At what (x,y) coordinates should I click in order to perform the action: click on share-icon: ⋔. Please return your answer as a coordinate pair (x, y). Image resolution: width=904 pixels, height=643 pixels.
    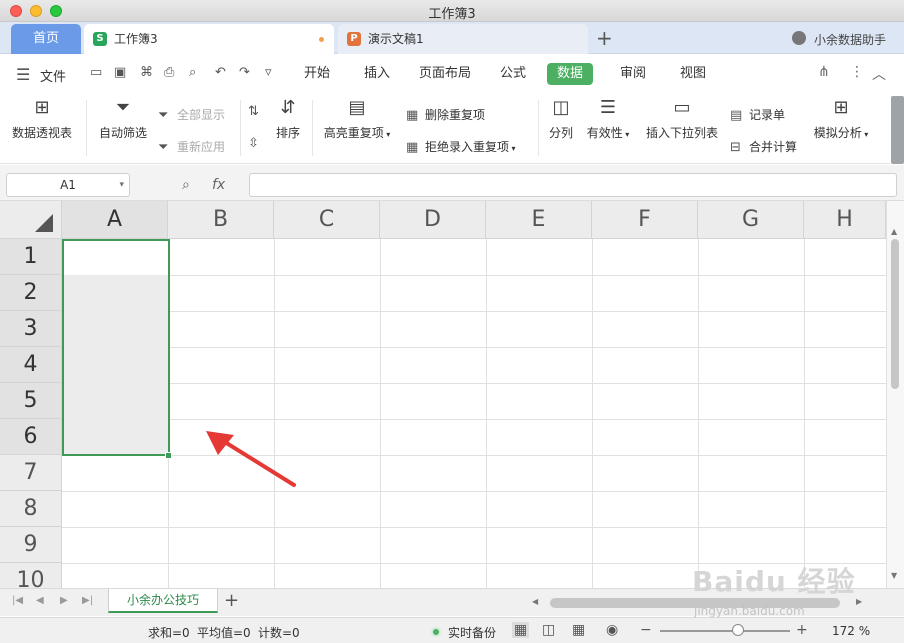
    Looking at the image, I should click on (824, 72).